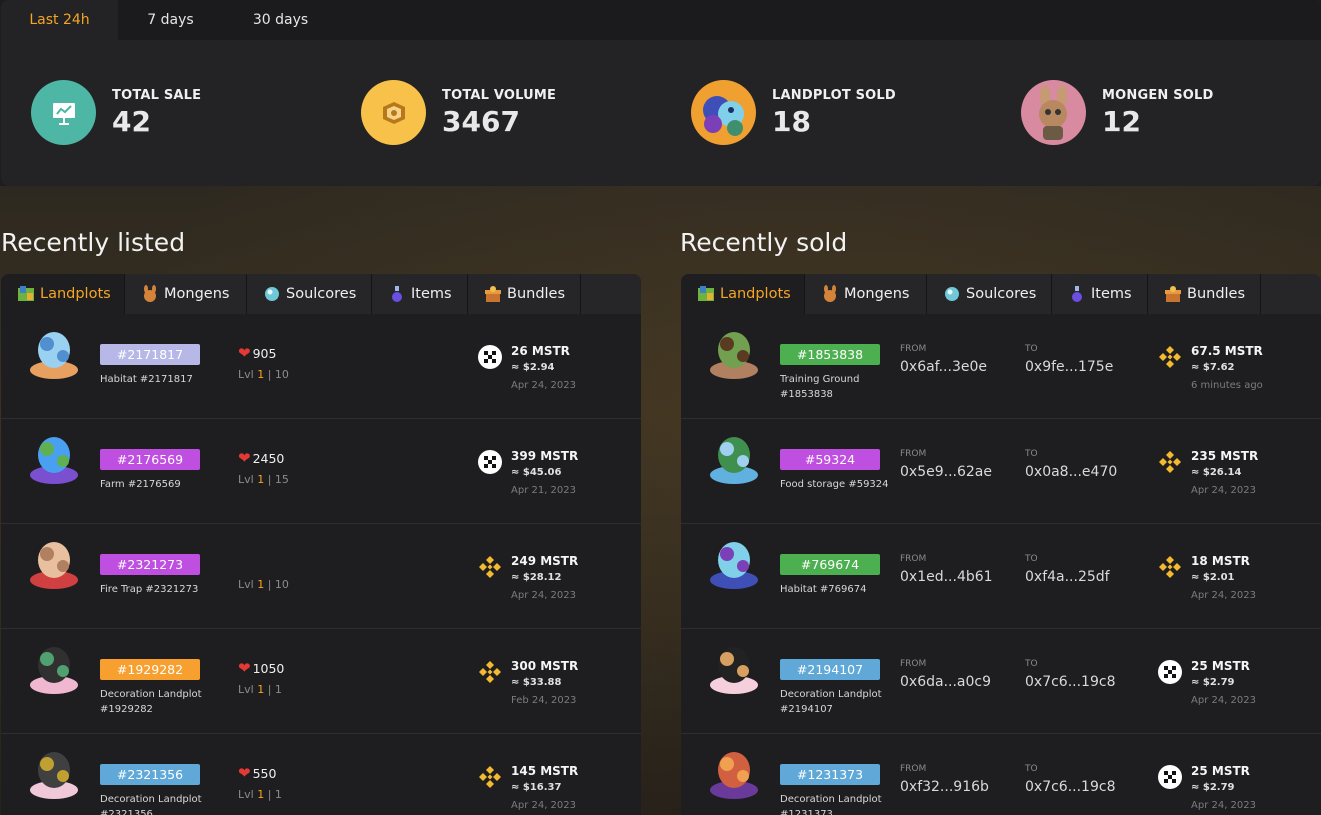  Describe the element at coordinates (536, 787) in the screenshot. I see `usd-price: ≈ $16.37` at that location.